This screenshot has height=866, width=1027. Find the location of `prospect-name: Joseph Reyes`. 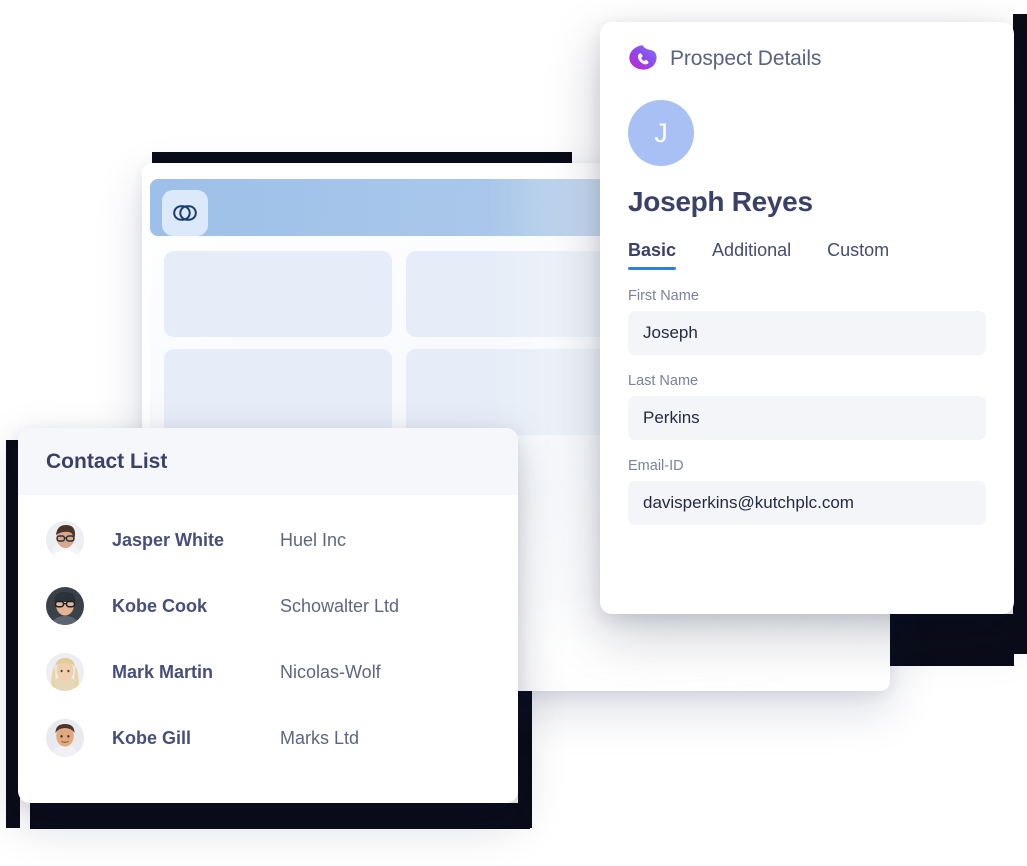

prospect-name: Joseph Reyes is located at coordinates (720, 201).